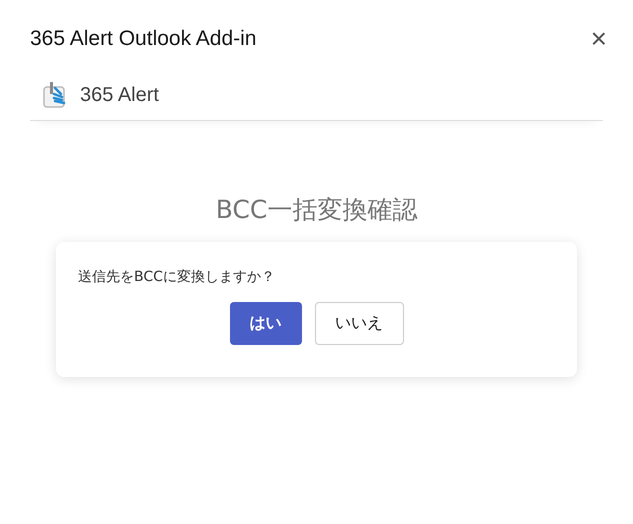 This screenshot has height=524, width=633. Describe the element at coordinates (598, 39) in the screenshot. I see `close-button: ×` at that location.